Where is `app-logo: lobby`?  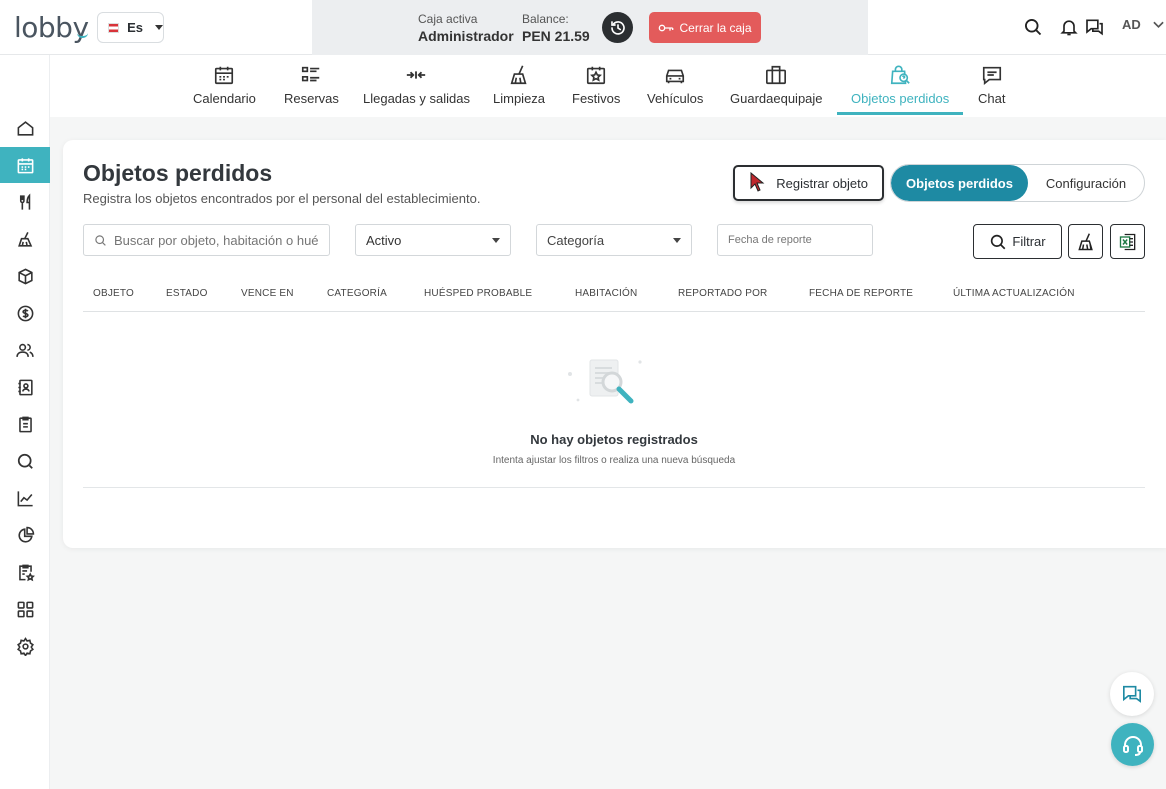
app-logo: lobby is located at coordinates (51, 27).